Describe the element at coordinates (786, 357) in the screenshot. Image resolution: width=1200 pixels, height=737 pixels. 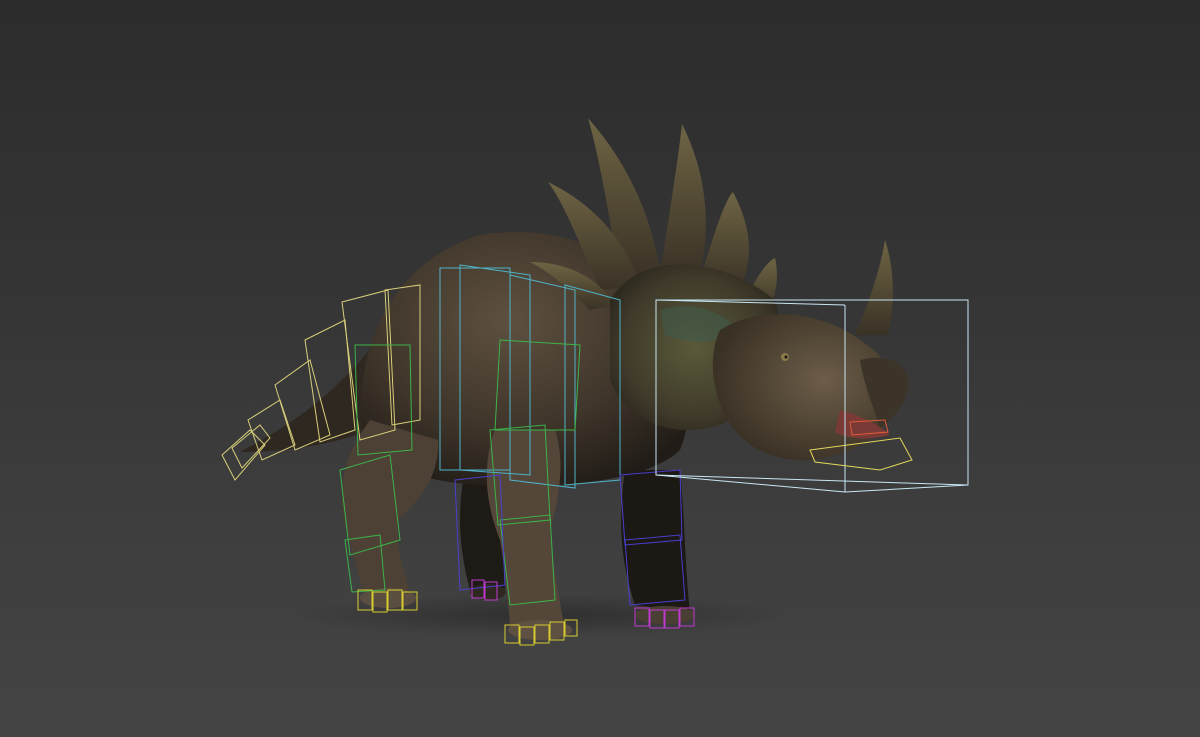
I see `dino-eye-pupil` at that location.